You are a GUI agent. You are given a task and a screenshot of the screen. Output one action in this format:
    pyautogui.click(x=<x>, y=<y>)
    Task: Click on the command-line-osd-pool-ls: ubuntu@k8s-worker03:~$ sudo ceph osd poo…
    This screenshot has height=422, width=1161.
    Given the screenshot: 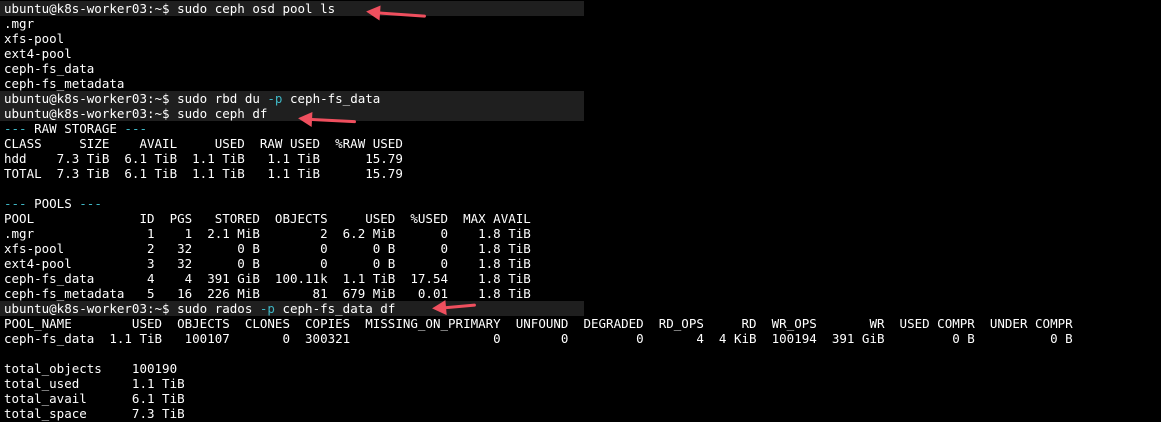 What is the action you would take?
    pyautogui.click(x=292, y=8)
    